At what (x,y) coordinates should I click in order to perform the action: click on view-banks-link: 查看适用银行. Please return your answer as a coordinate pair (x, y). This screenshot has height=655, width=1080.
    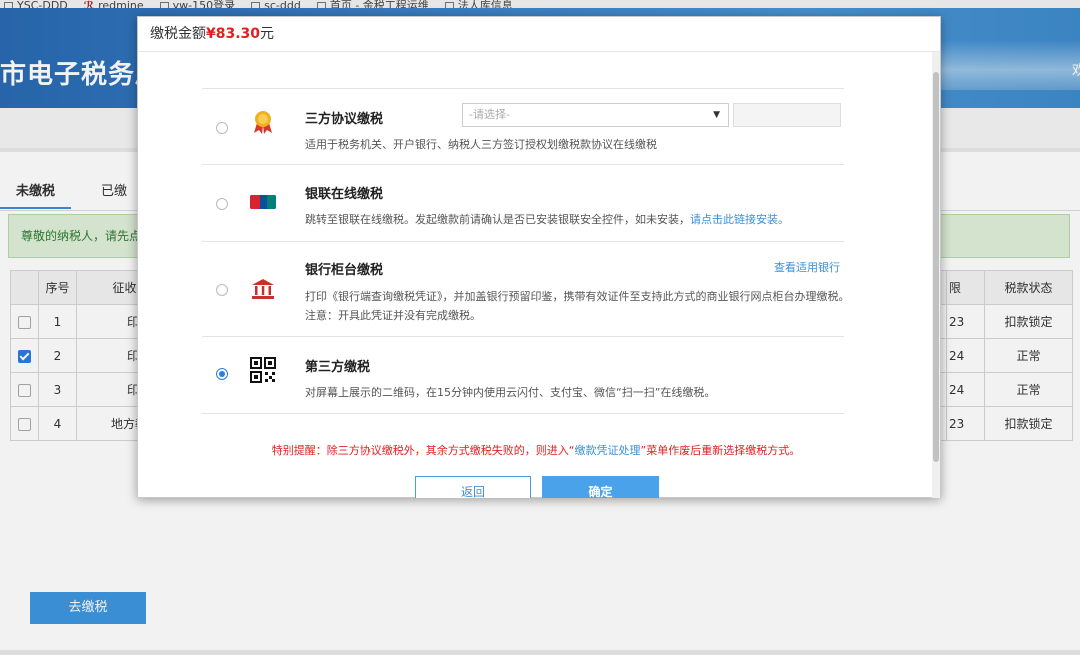
    Looking at the image, I should click on (807, 267).